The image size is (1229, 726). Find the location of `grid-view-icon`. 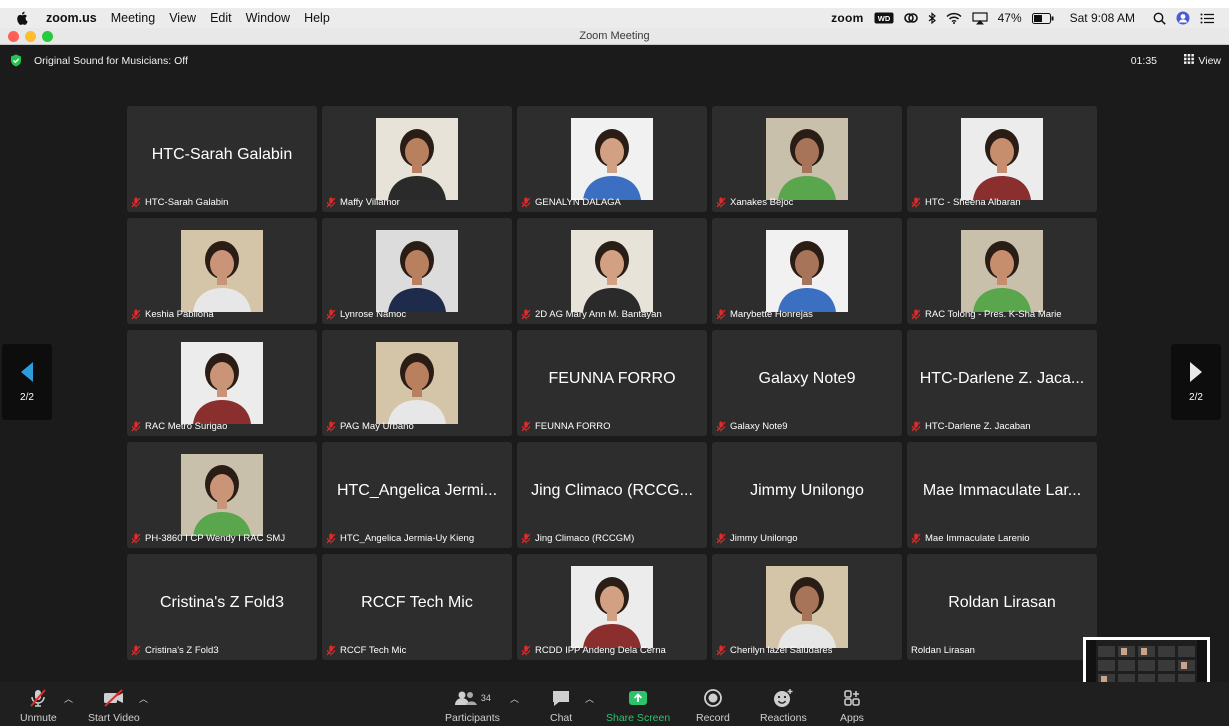

grid-view-icon is located at coordinates (1189, 60).